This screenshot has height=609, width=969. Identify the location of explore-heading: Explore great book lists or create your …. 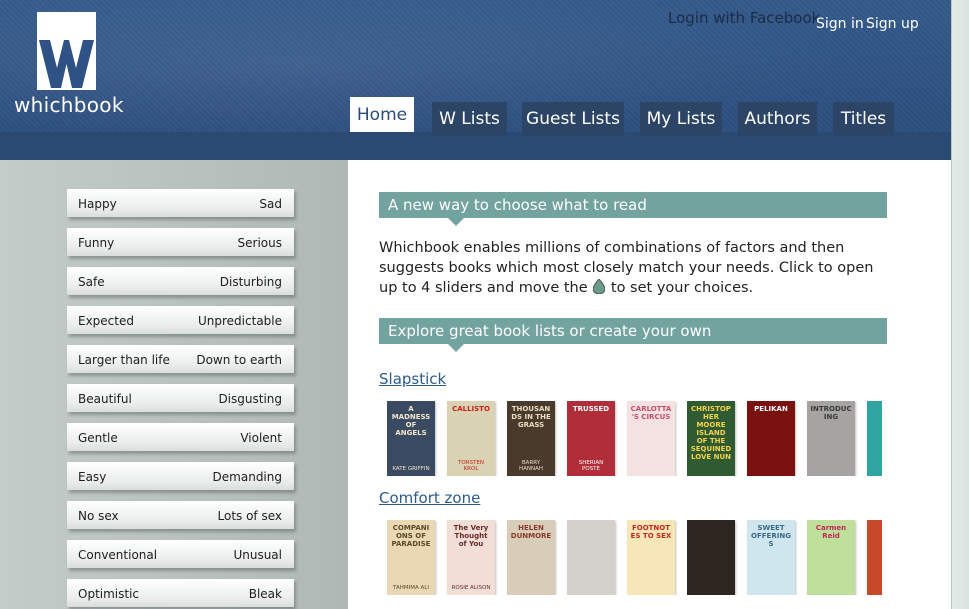
(633, 335).